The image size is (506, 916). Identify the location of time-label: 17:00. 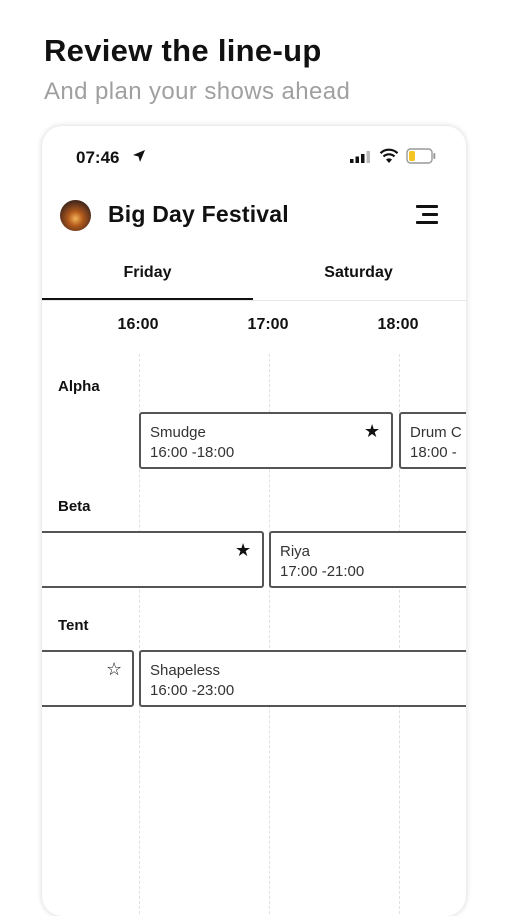
(268, 324).